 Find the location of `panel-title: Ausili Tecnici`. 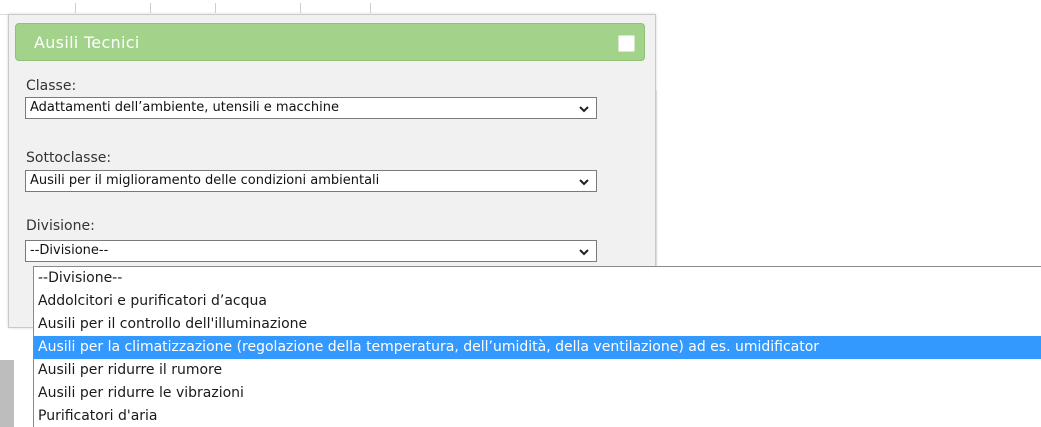

panel-title: Ausili Tecnici is located at coordinates (87, 42).